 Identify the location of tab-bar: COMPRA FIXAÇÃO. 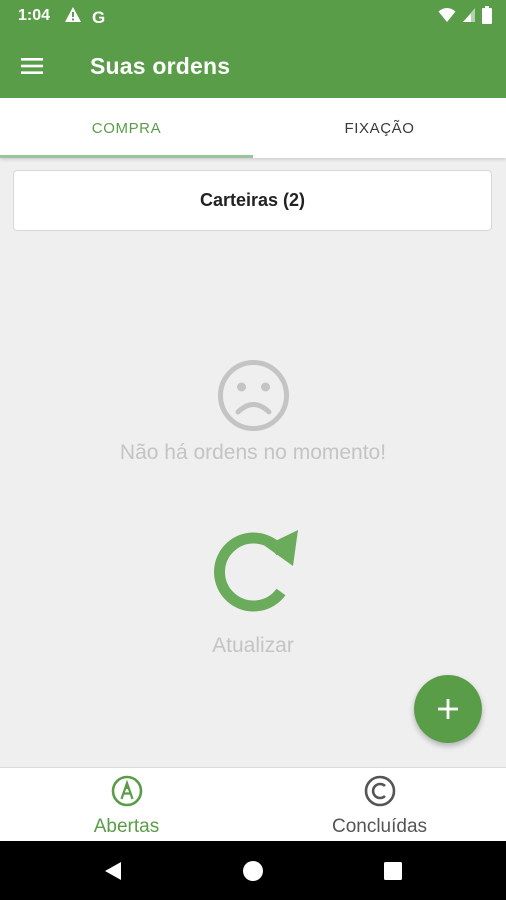
(253, 128).